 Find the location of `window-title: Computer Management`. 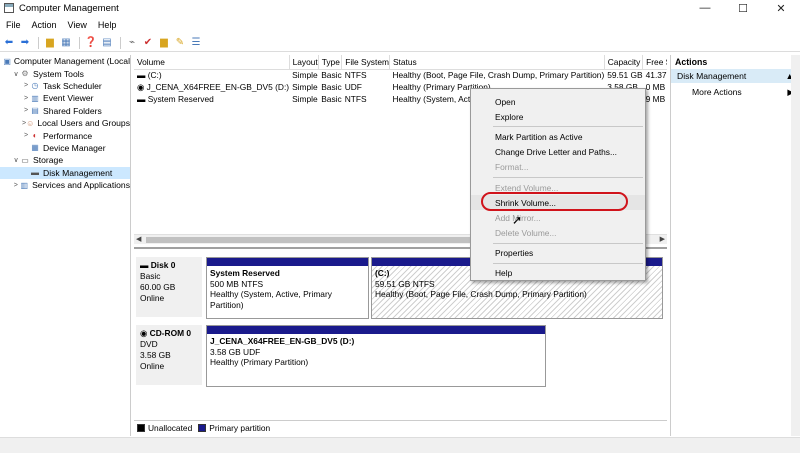

window-title: Computer Management is located at coordinates (69, 8).